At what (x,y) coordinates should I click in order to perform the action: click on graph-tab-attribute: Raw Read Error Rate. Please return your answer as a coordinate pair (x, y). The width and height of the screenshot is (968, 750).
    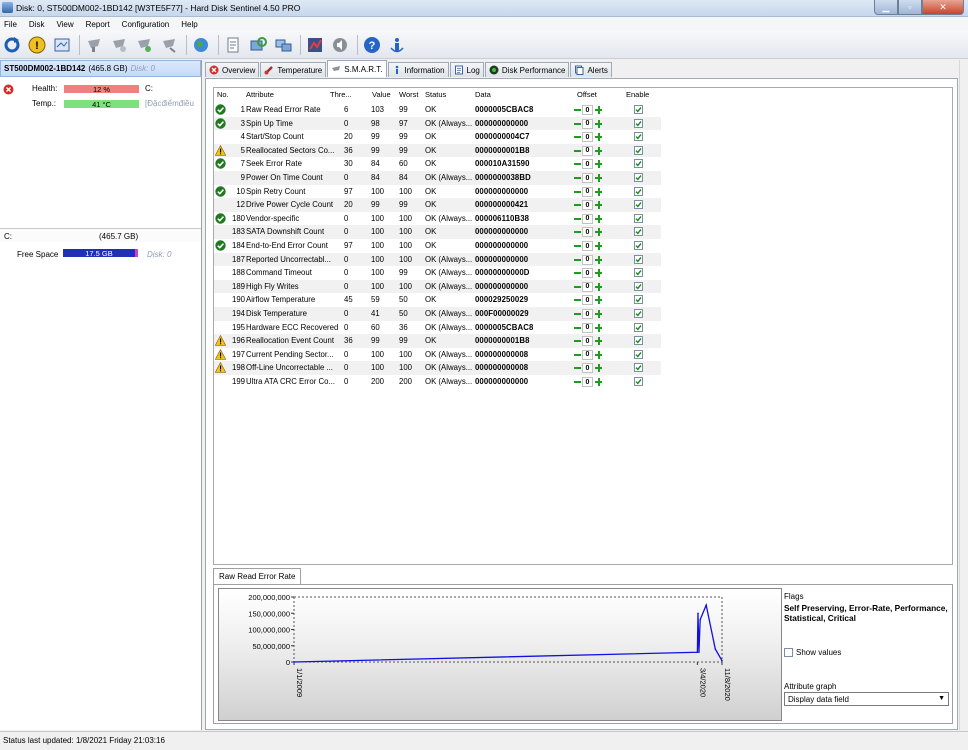
    Looking at the image, I should click on (257, 576).